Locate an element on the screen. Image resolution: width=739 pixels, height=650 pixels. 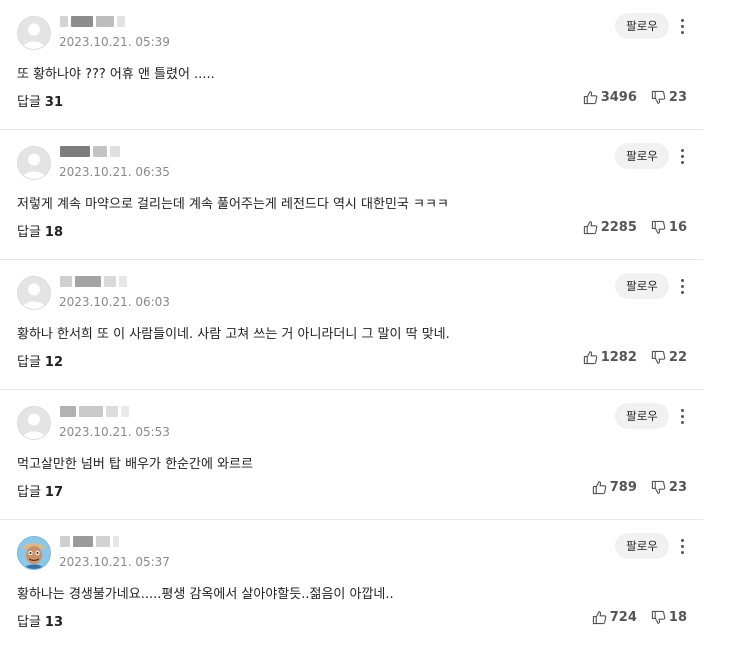
reply-button: 답글 12 is located at coordinates (40, 360).